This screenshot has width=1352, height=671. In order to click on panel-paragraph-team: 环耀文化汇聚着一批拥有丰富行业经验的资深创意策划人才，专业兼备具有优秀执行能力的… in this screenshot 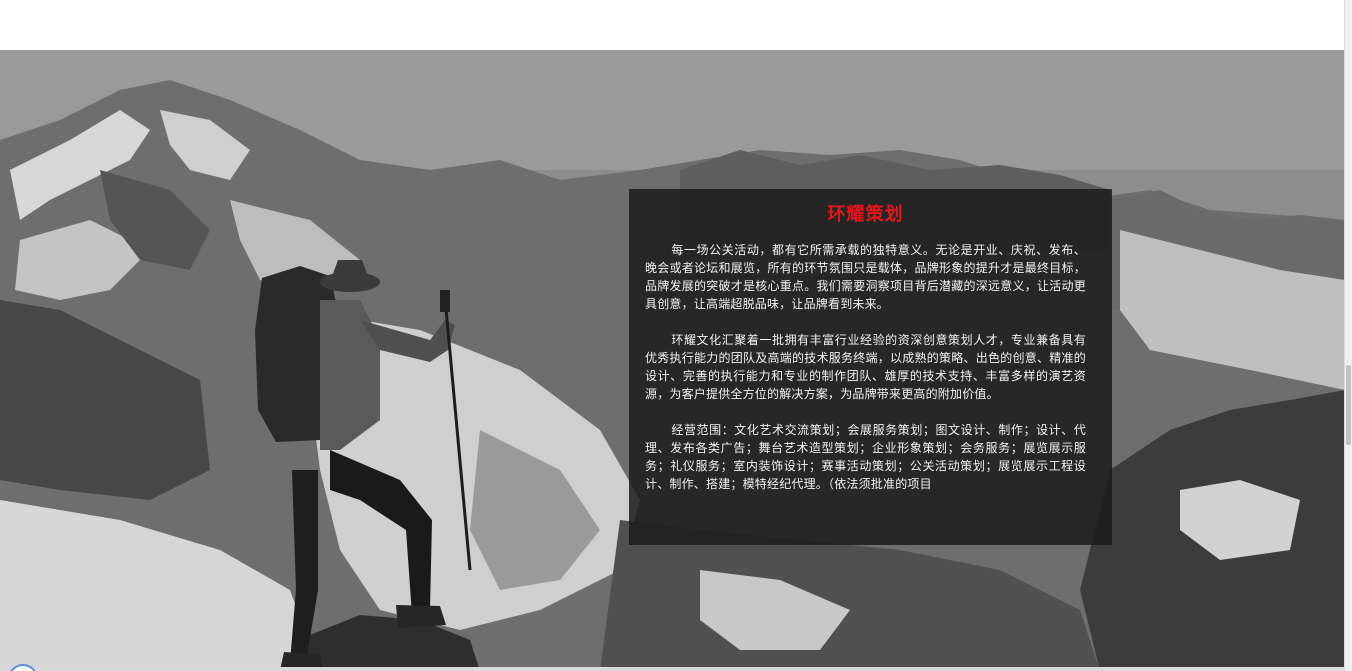, I will do `click(865, 367)`.